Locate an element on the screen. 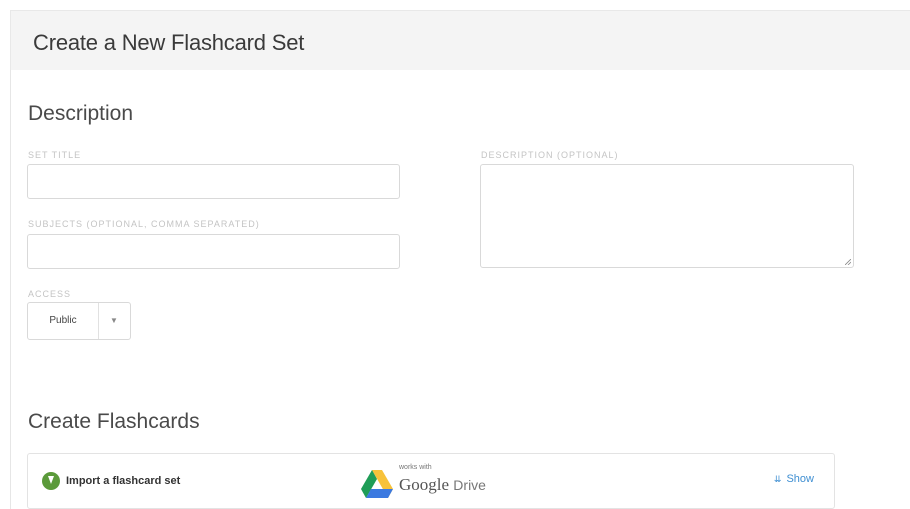 The width and height of the screenshot is (910, 509). description-label: DESCRIPTION (OPTIONAL) is located at coordinates (550, 155).